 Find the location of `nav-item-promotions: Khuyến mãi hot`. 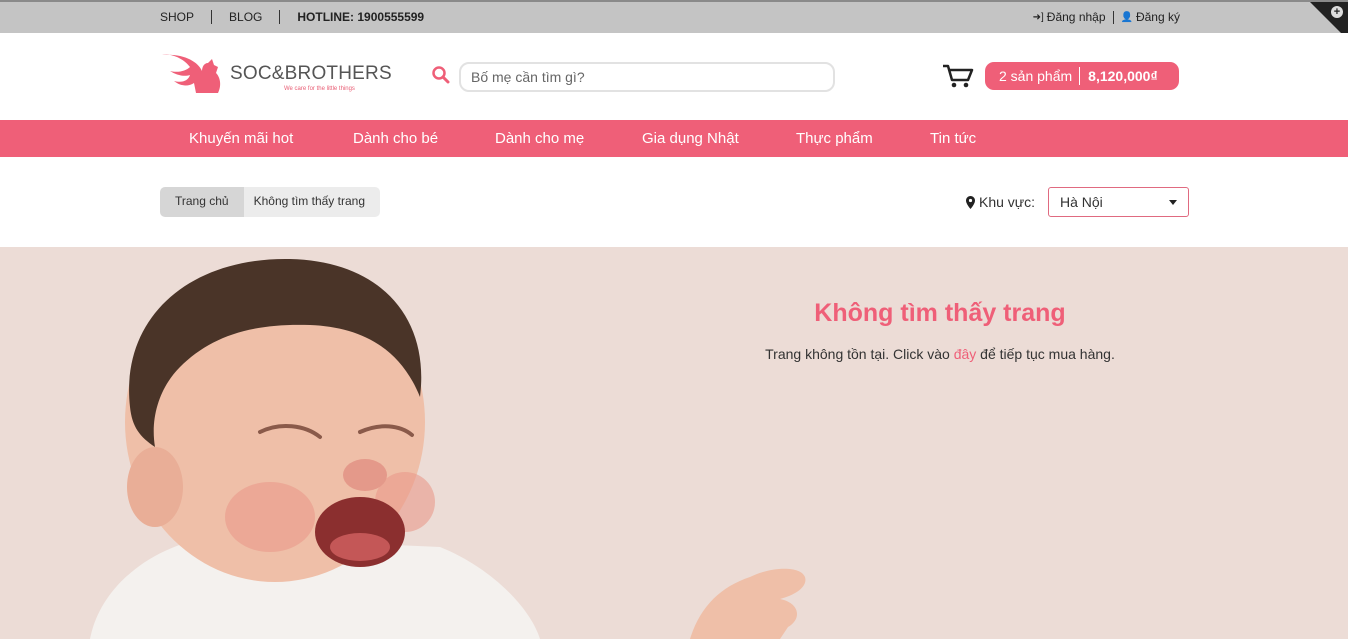

nav-item-promotions: Khuyến mãi hot is located at coordinates (241, 138).